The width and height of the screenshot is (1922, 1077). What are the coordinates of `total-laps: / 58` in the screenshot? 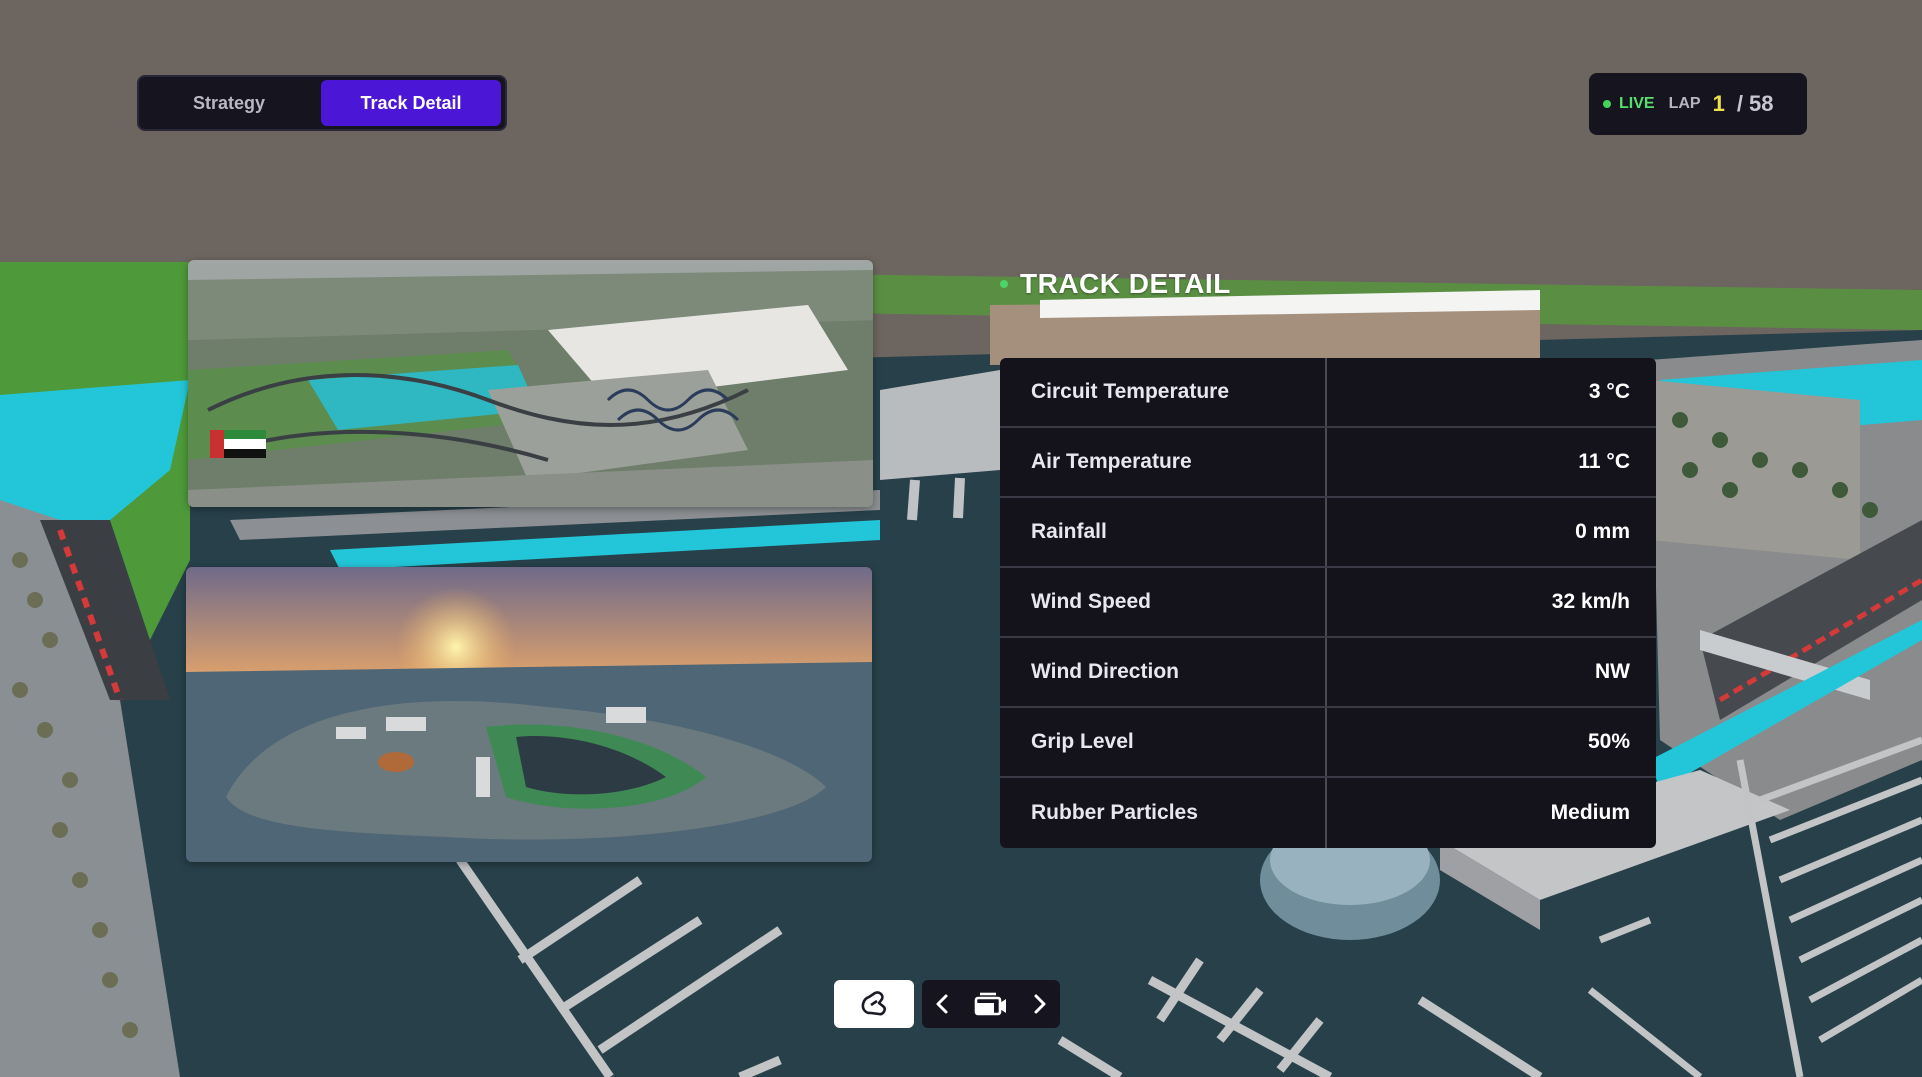 It's located at (1755, 103).